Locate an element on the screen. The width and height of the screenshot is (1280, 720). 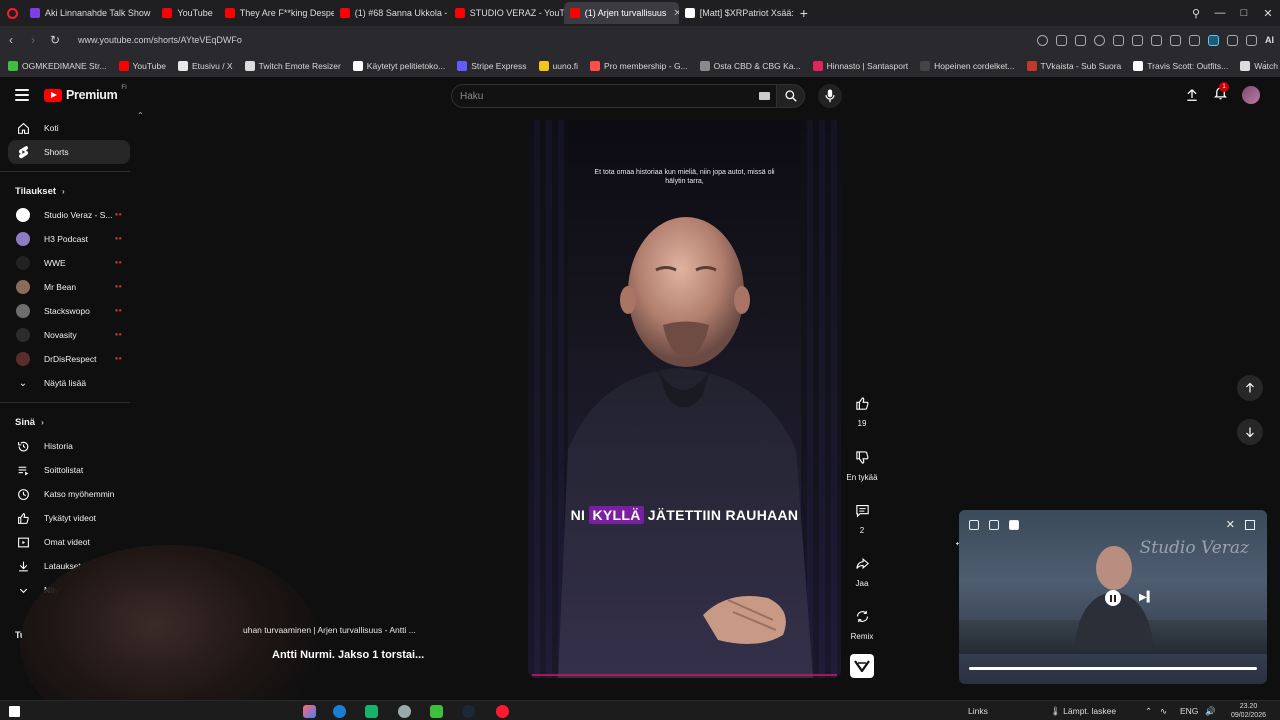
windows-start-icon is located at coordinates (14, 711).